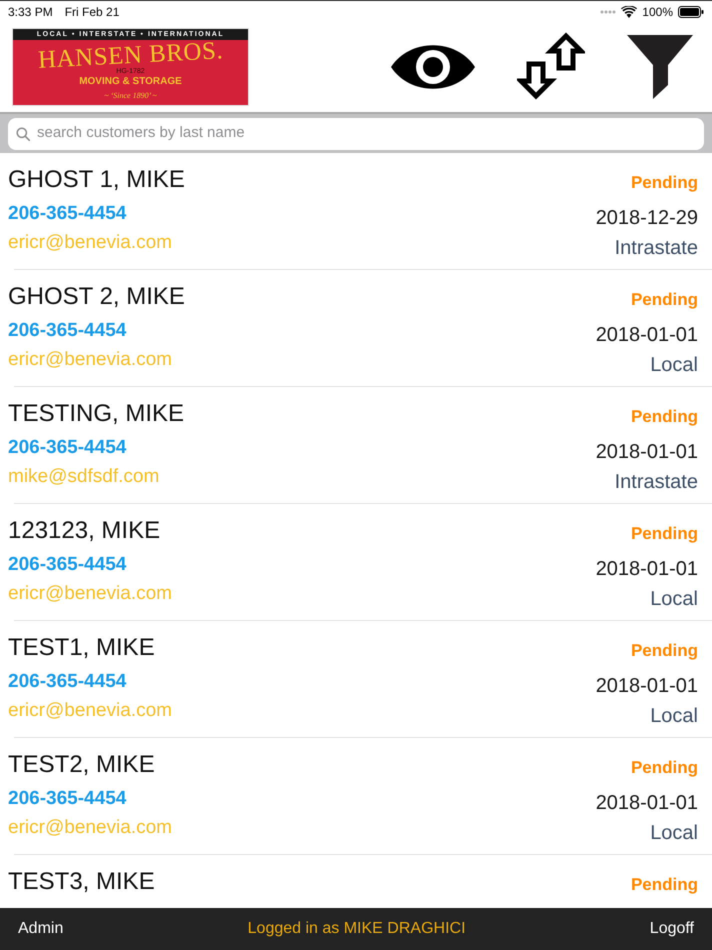 This screenshot has height=950, width=712. I want to click on logo-subtitle: MOVING & STORAGE, so click(130, 82).